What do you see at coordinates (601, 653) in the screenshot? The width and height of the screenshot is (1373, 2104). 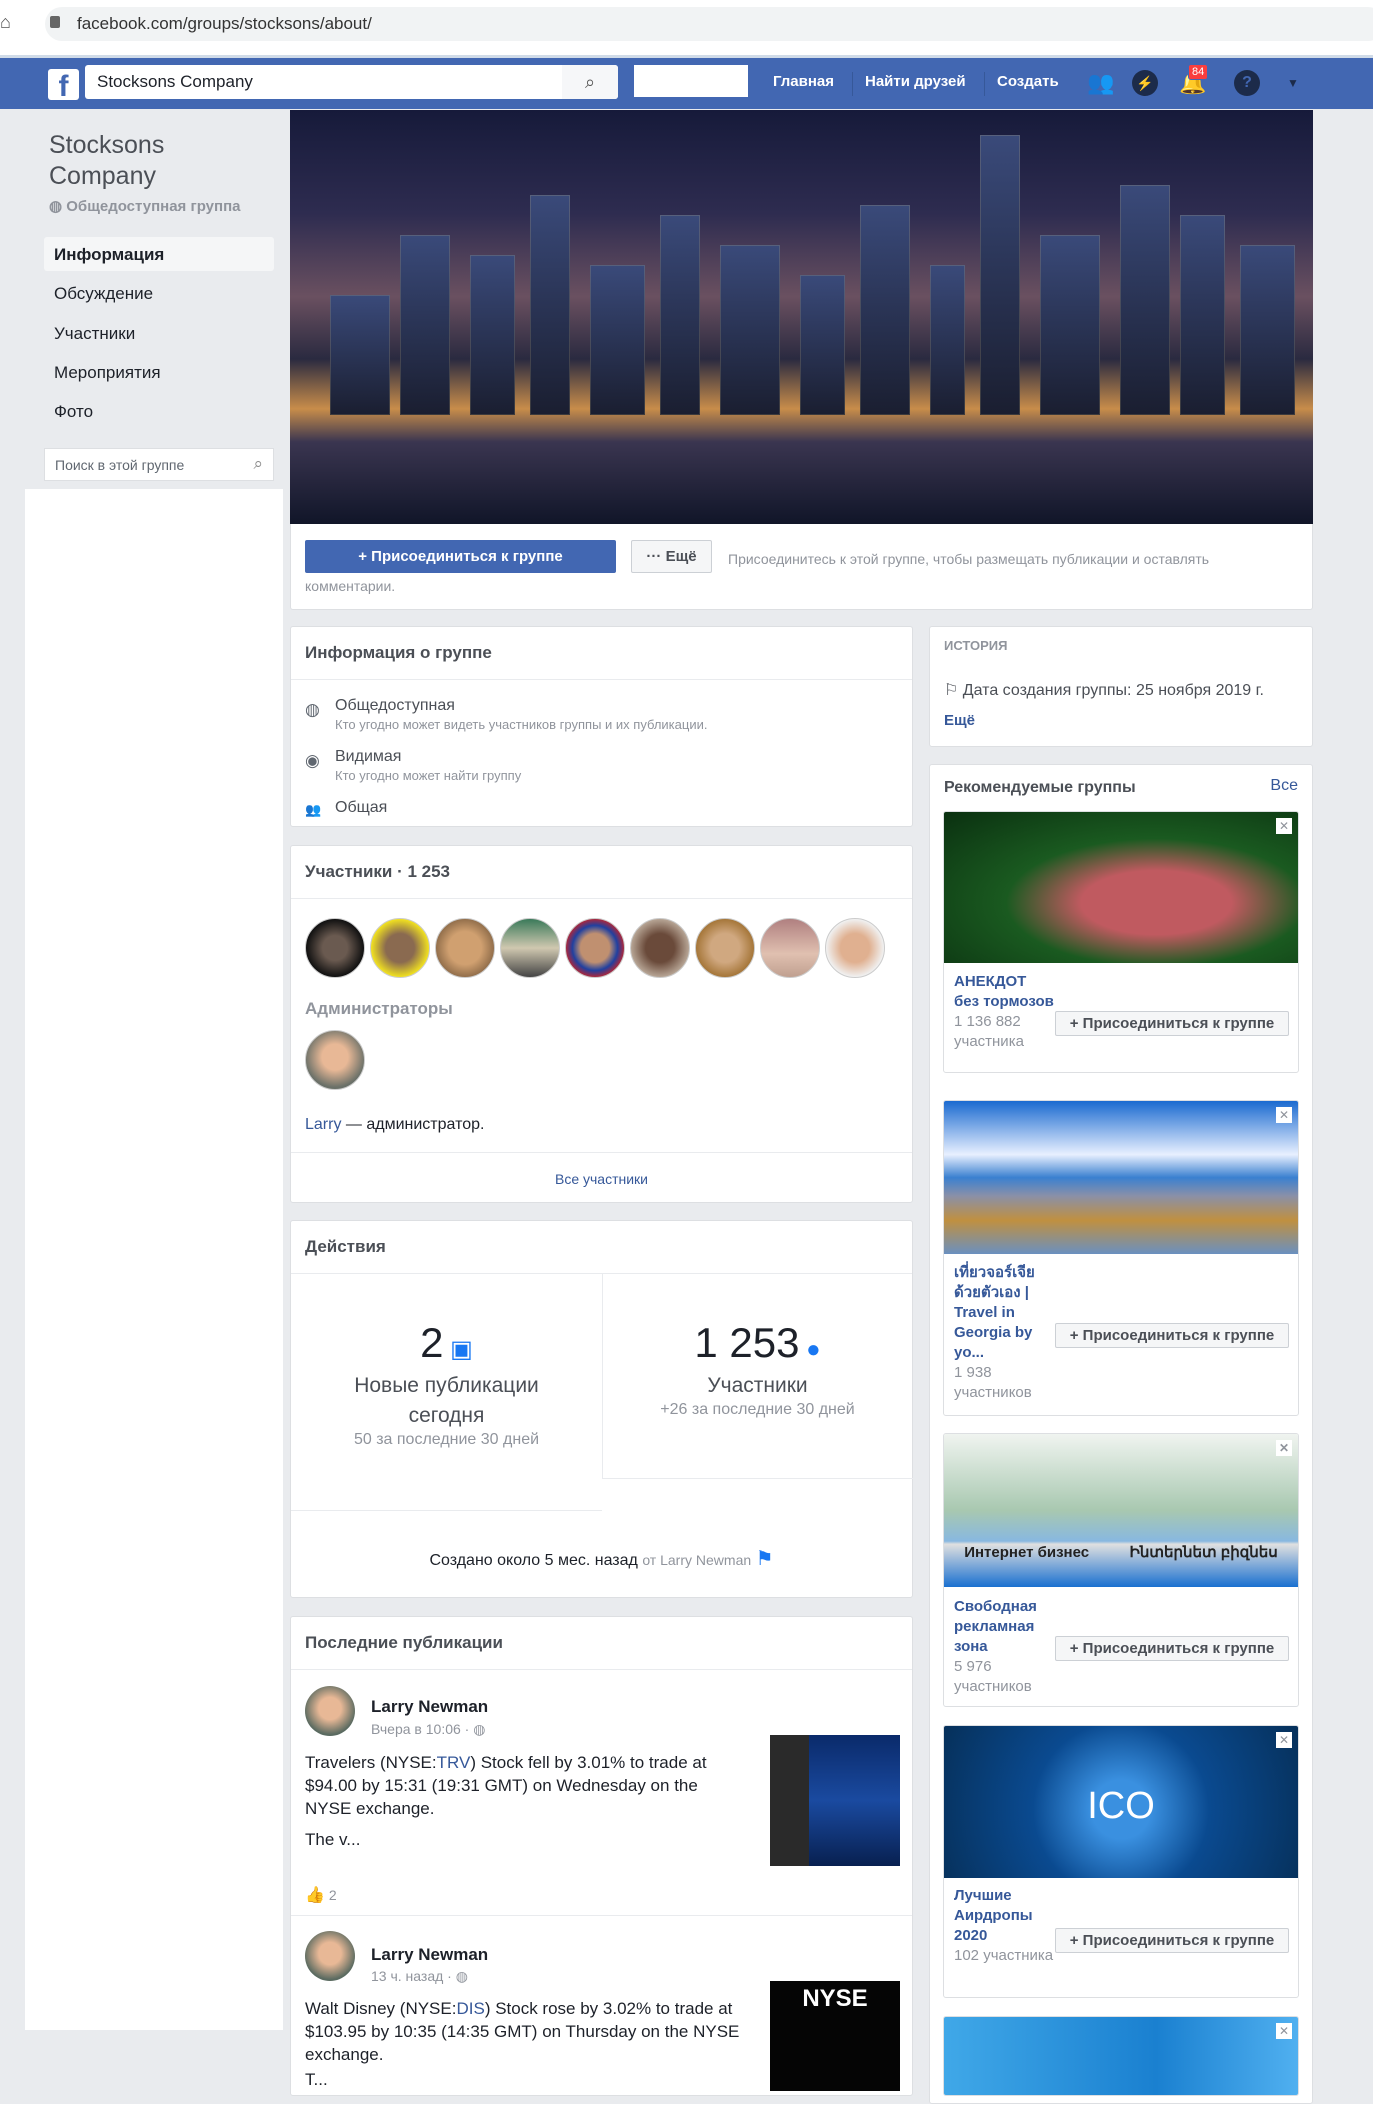 I see `card-title: Информация о группе` at bounding box center [601, 653].